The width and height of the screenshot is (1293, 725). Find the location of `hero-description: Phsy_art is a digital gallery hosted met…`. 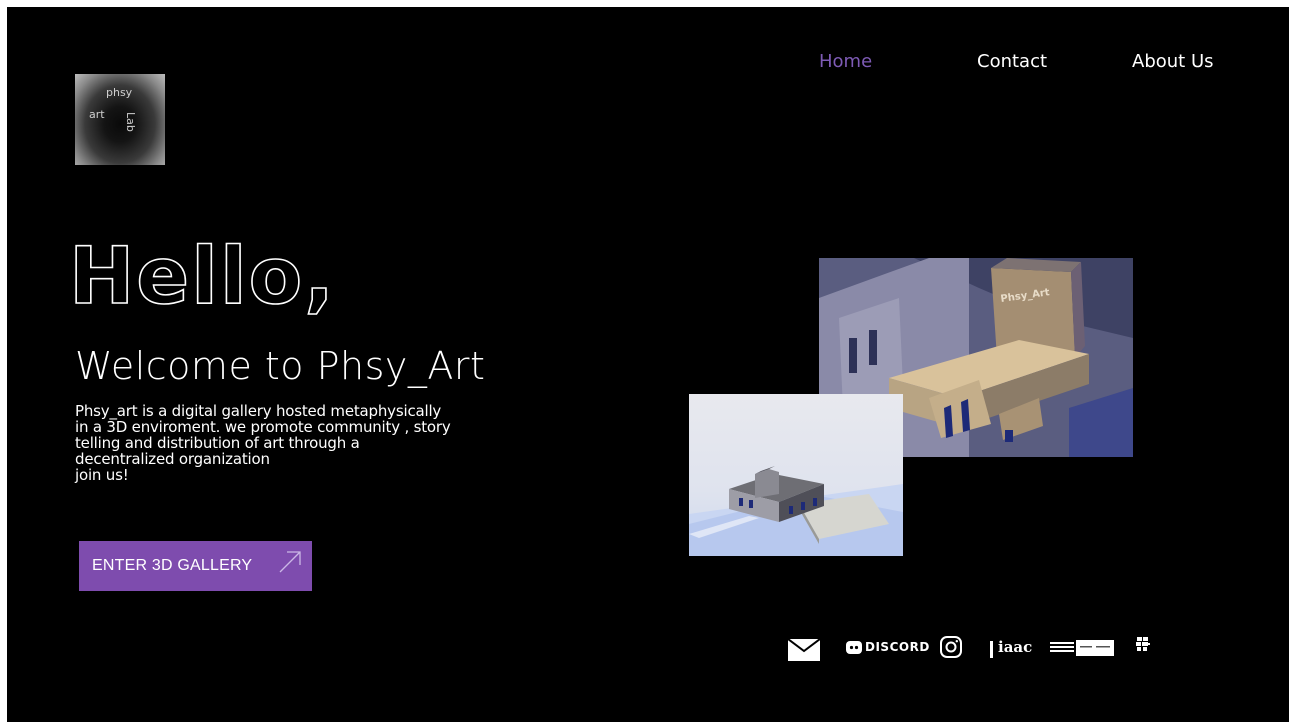

hero-description: Phsy_art is a digital gallery hosted met… is located at coordinates (263, 443).